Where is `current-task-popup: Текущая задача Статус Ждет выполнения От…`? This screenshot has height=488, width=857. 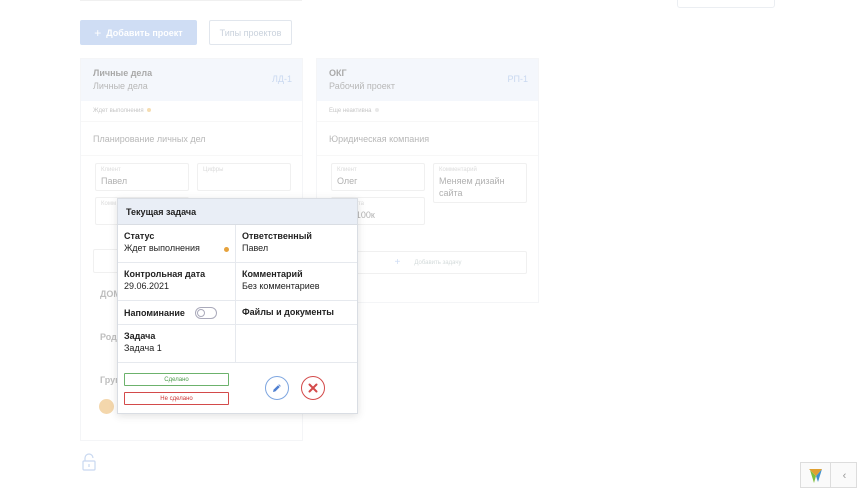 current-task-popup: Текущая задача Статус Ждет выполнения От… is located at coordinates (237, 306).